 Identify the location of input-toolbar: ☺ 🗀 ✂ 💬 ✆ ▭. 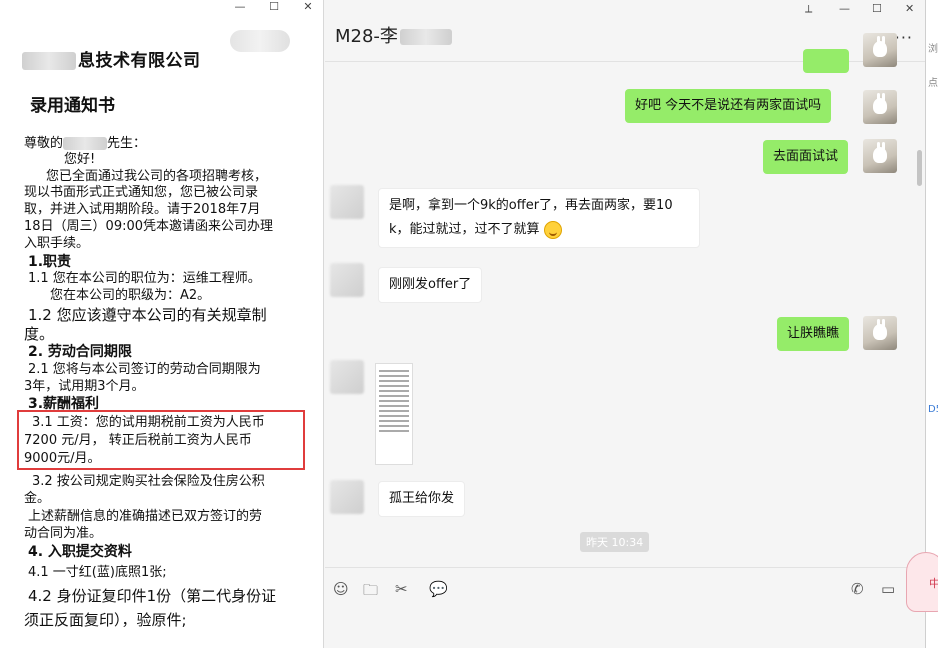
(625, 587).